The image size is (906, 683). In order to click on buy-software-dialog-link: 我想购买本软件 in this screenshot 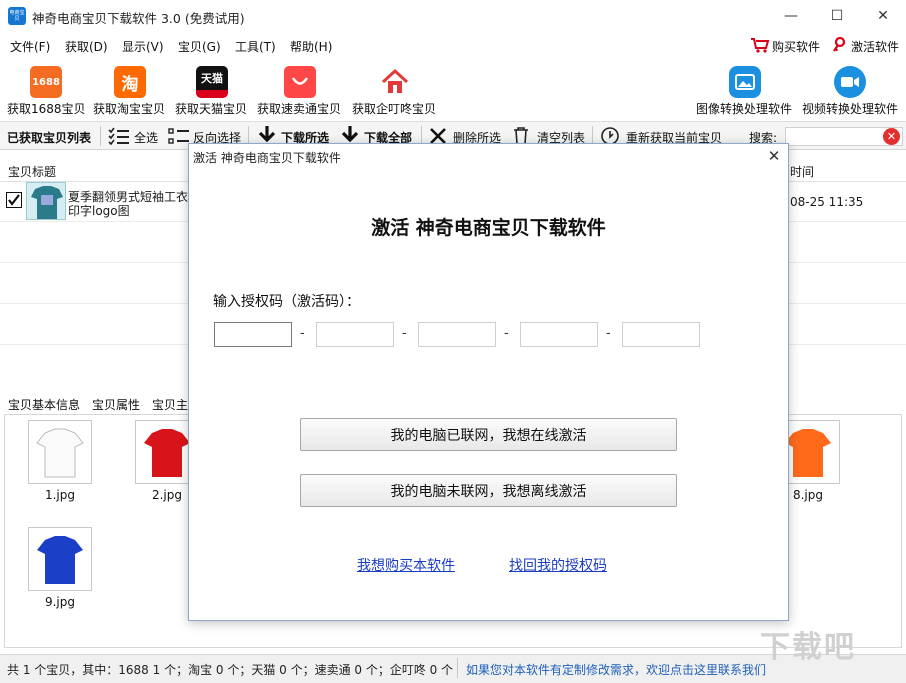, I will do `click(406, 565)`.